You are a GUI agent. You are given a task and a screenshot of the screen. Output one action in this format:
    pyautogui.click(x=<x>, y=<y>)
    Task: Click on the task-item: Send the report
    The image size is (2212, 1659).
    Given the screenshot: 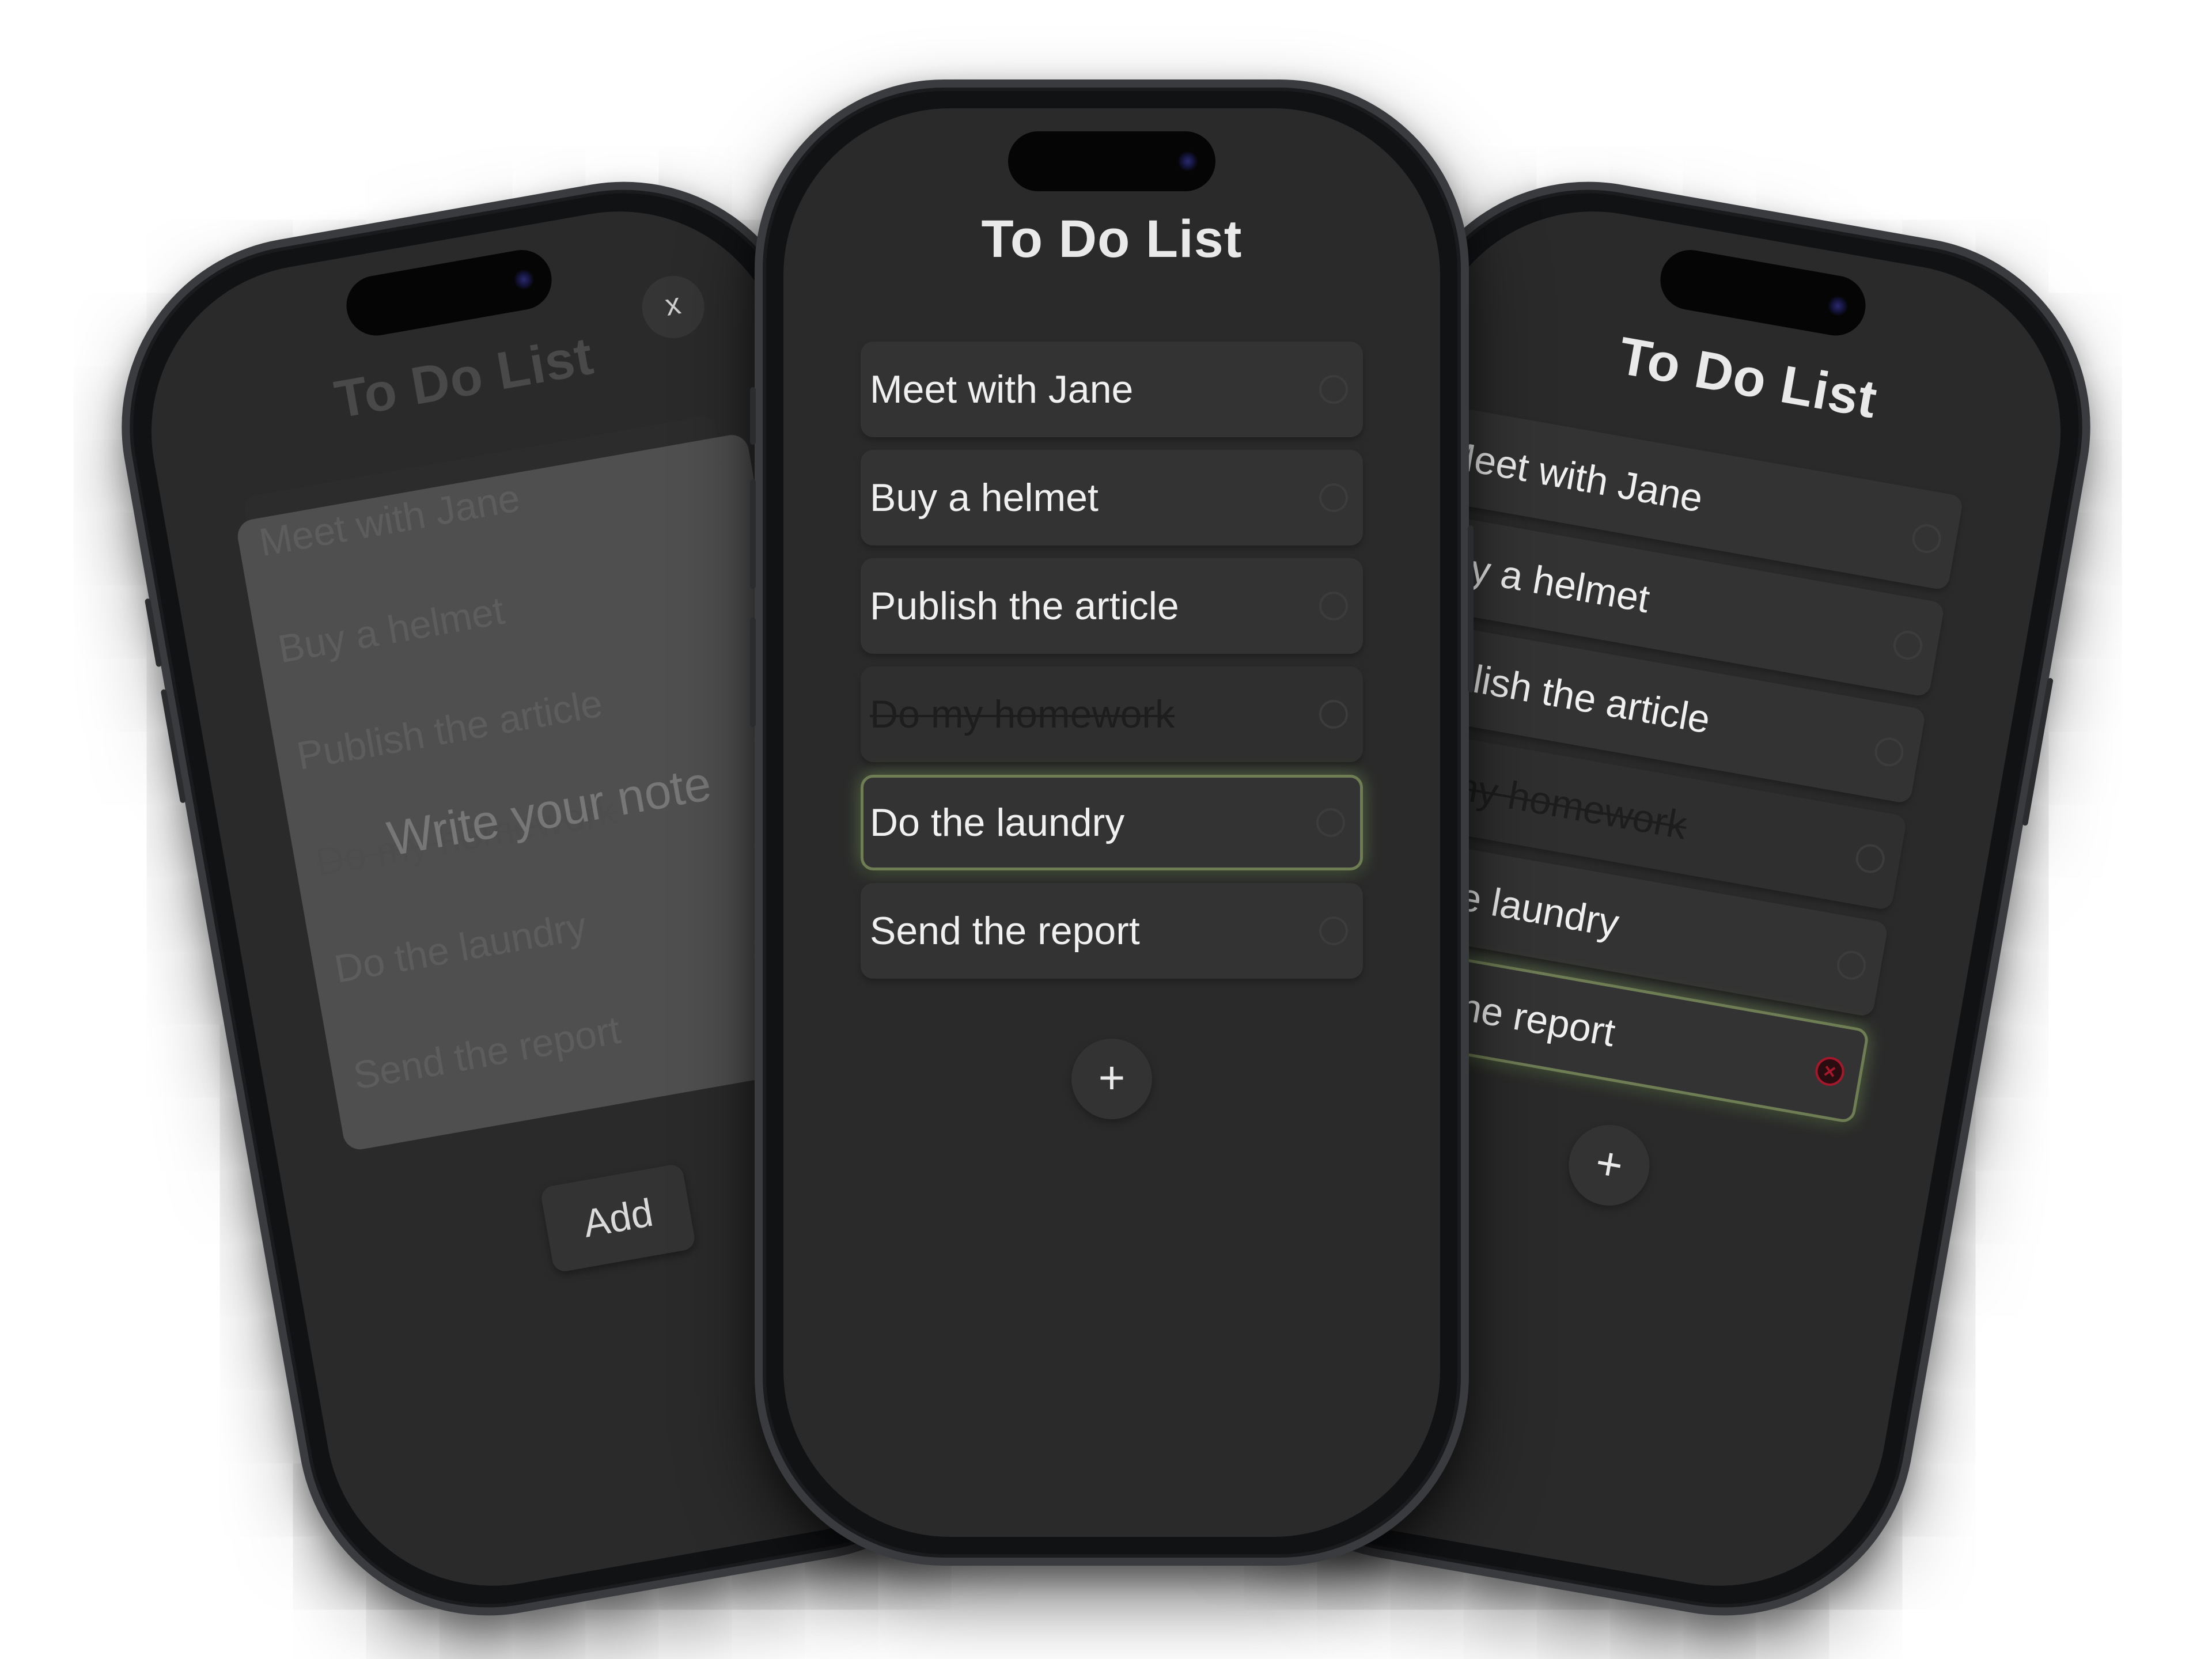 What is the action you would take?
    pyautogui.click(x=1112, y=931)
    